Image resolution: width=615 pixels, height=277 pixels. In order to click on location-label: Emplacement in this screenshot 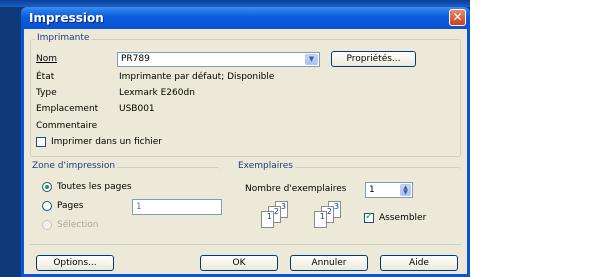, I will do `click(67, 109)`.